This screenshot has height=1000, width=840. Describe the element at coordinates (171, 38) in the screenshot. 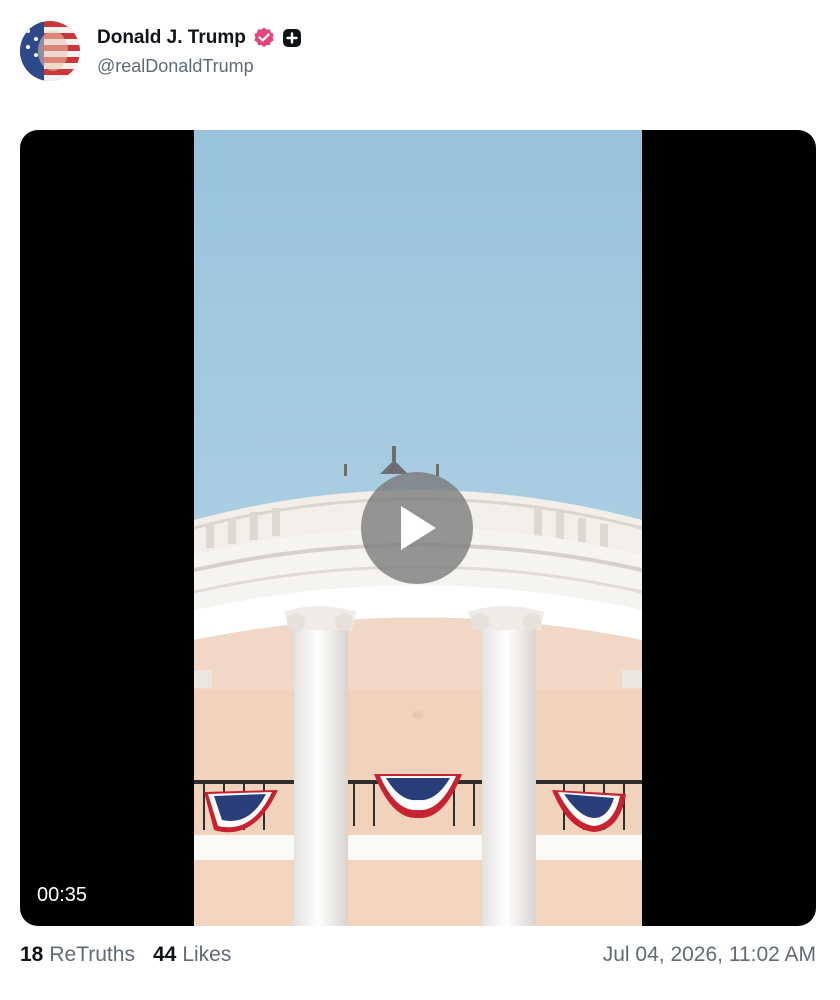

I see `display-name: Donald J. Trump` at that location.